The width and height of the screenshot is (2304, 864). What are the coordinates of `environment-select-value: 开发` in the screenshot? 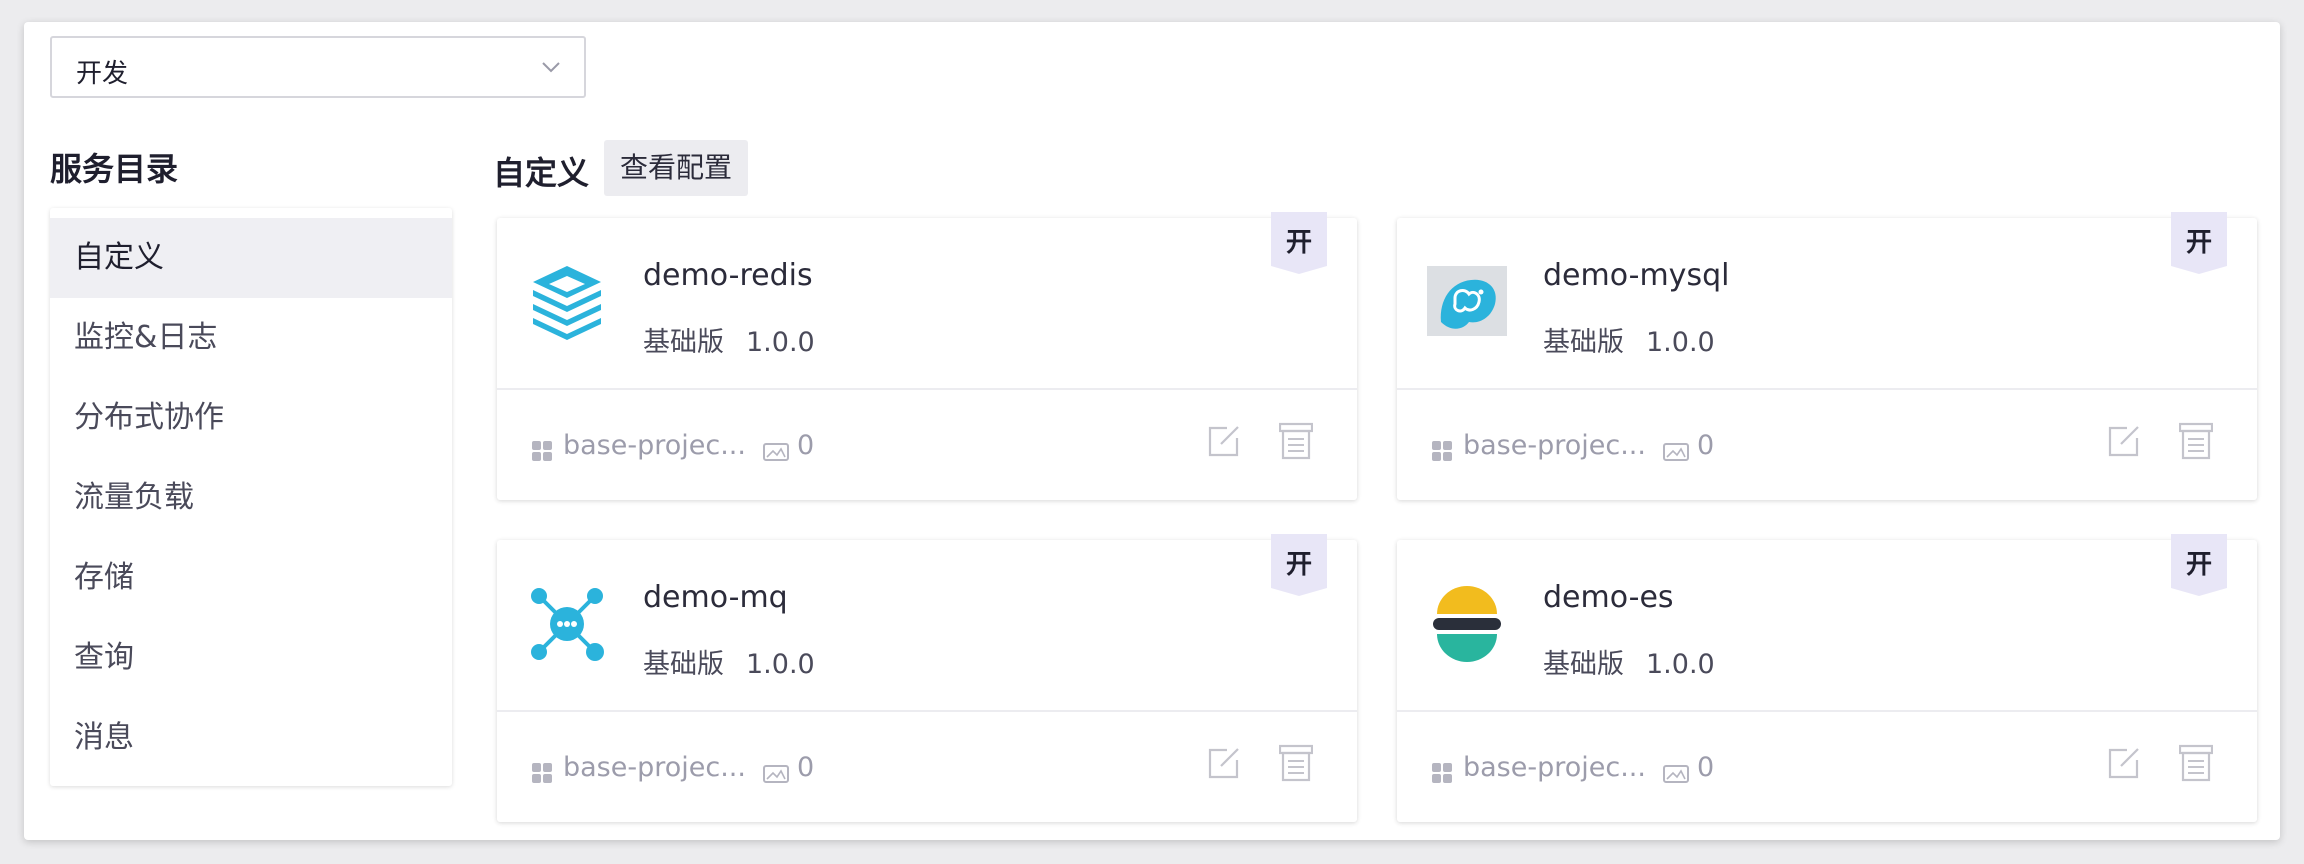 It's located at (102, 74).